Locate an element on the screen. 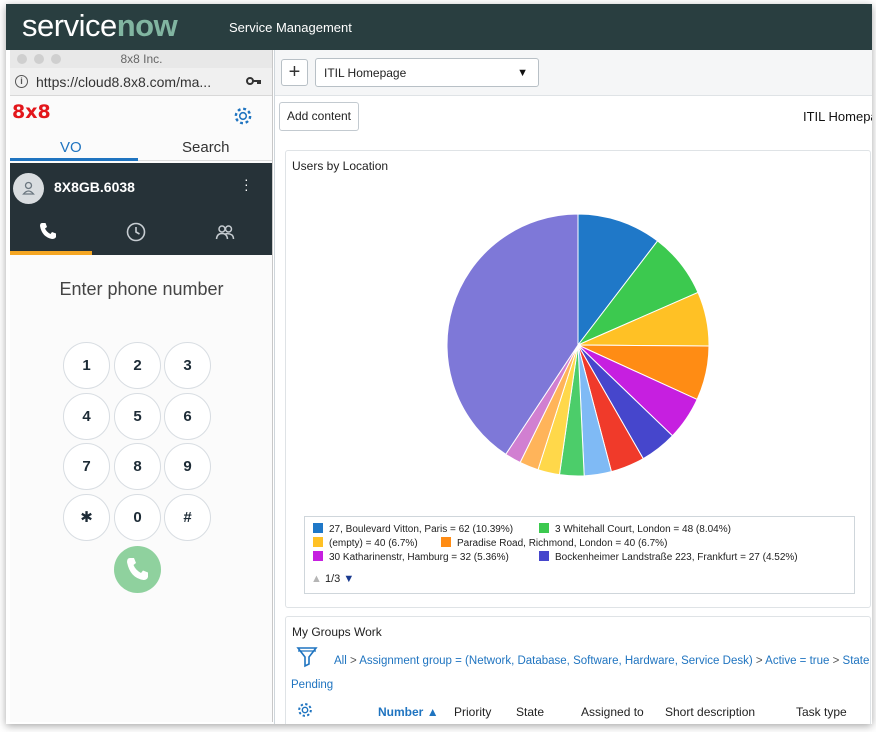  dial-key-9: 9 is located at coordinates (187, 466).